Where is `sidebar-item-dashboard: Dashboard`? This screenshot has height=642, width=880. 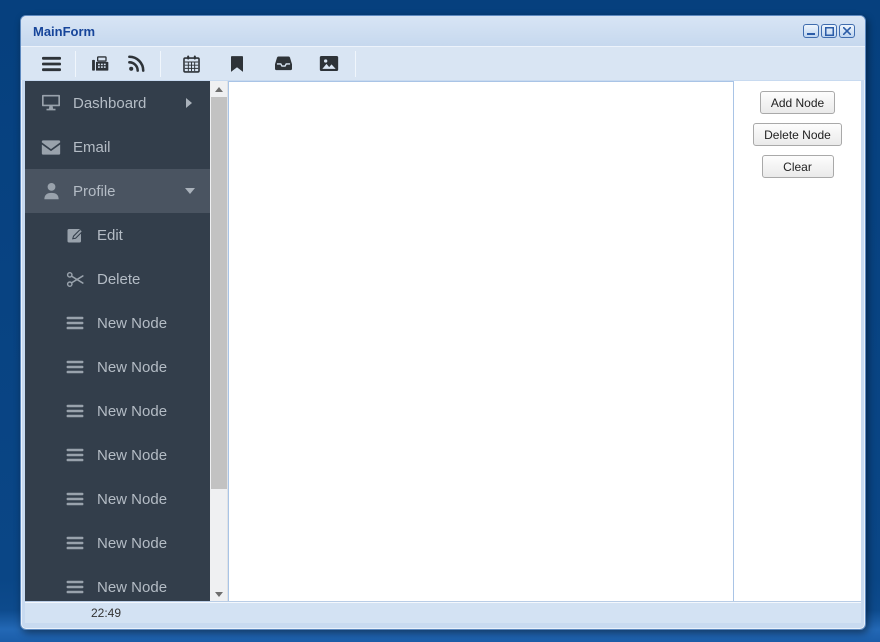
sidebar-item-dashboard: Dashboard is located at coordinates (117, 103).